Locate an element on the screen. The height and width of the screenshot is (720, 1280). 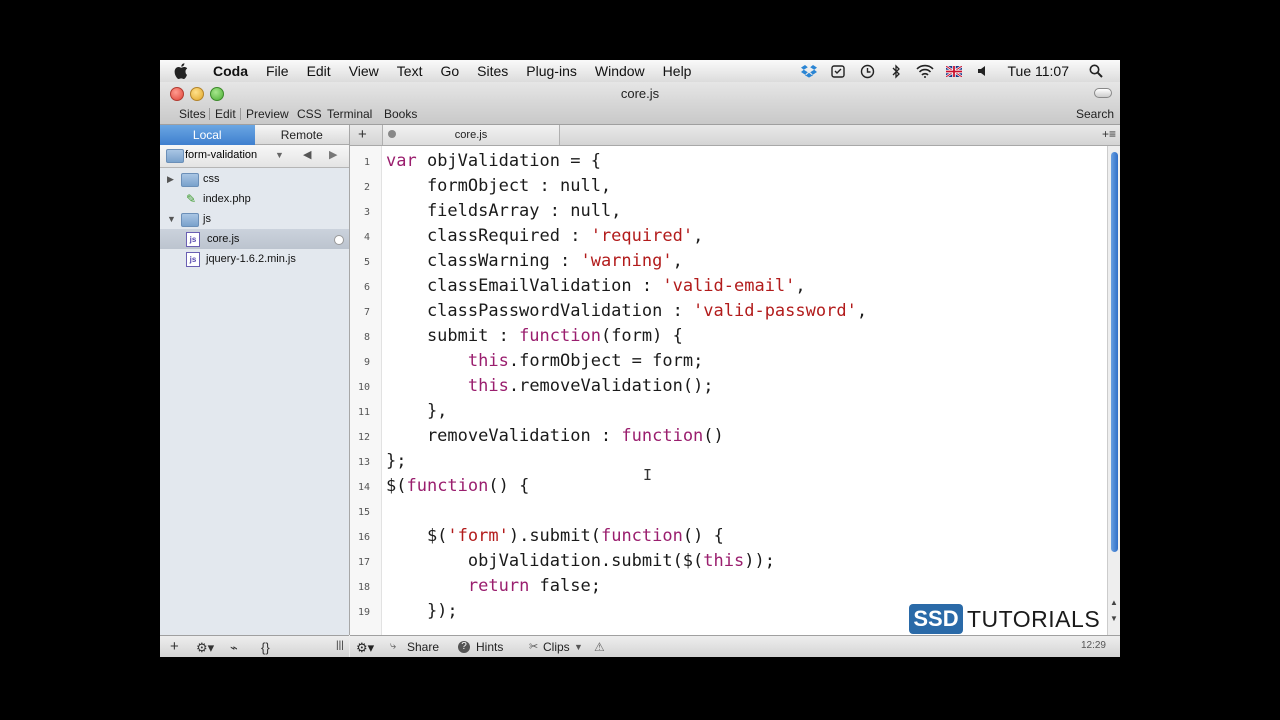
split-view-icon: +≡ is located at coordinates (1109, 134).